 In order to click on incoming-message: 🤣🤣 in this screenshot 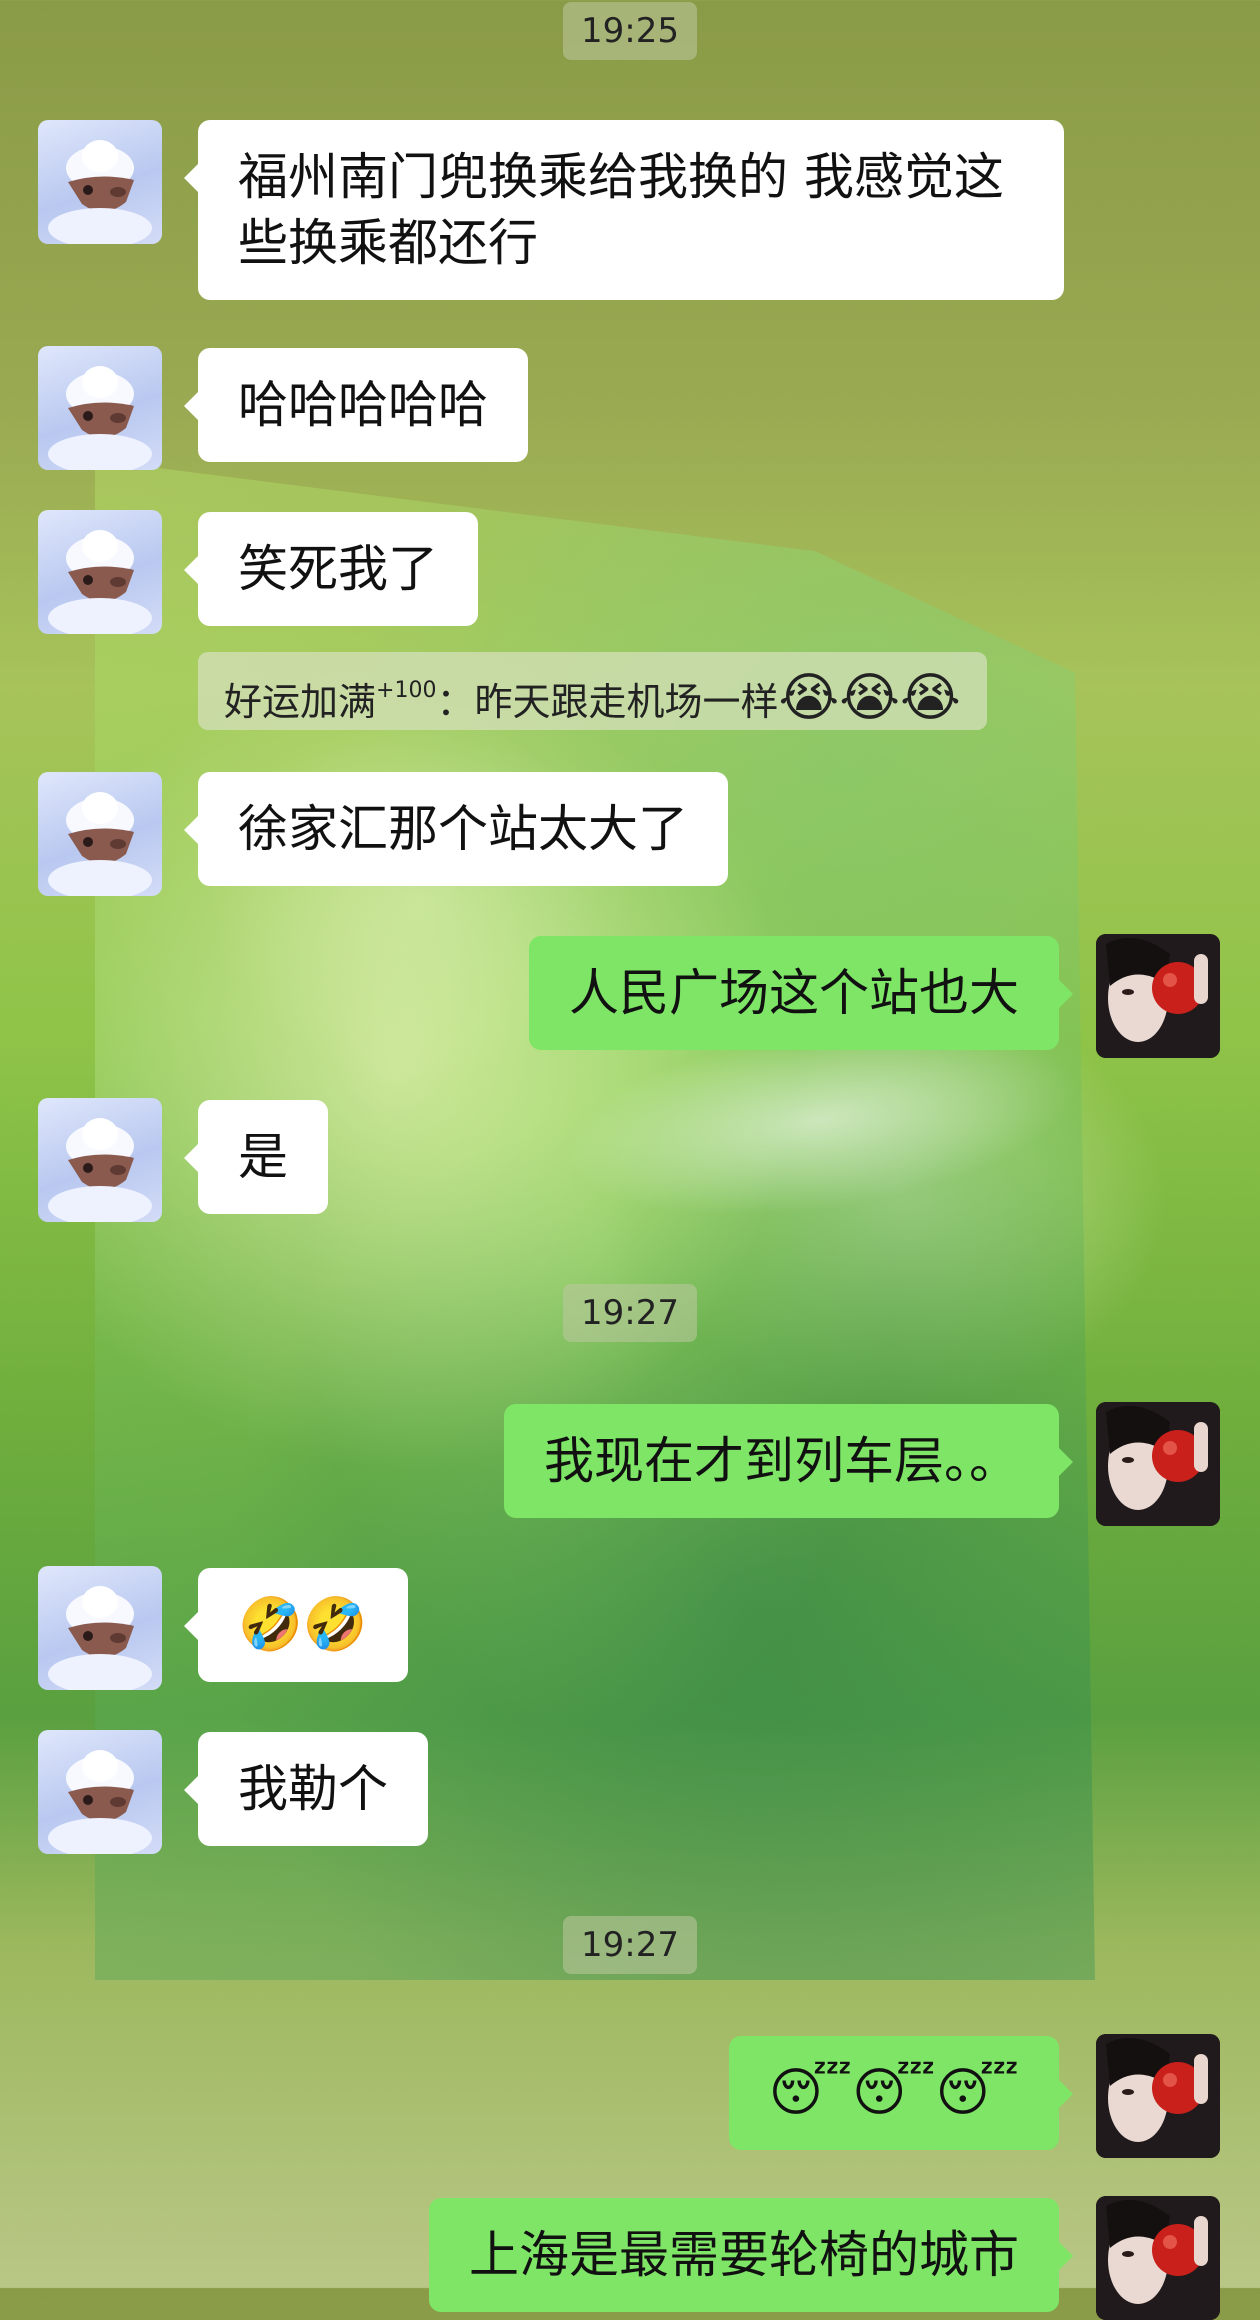, I will do `click(296, 1625)`.